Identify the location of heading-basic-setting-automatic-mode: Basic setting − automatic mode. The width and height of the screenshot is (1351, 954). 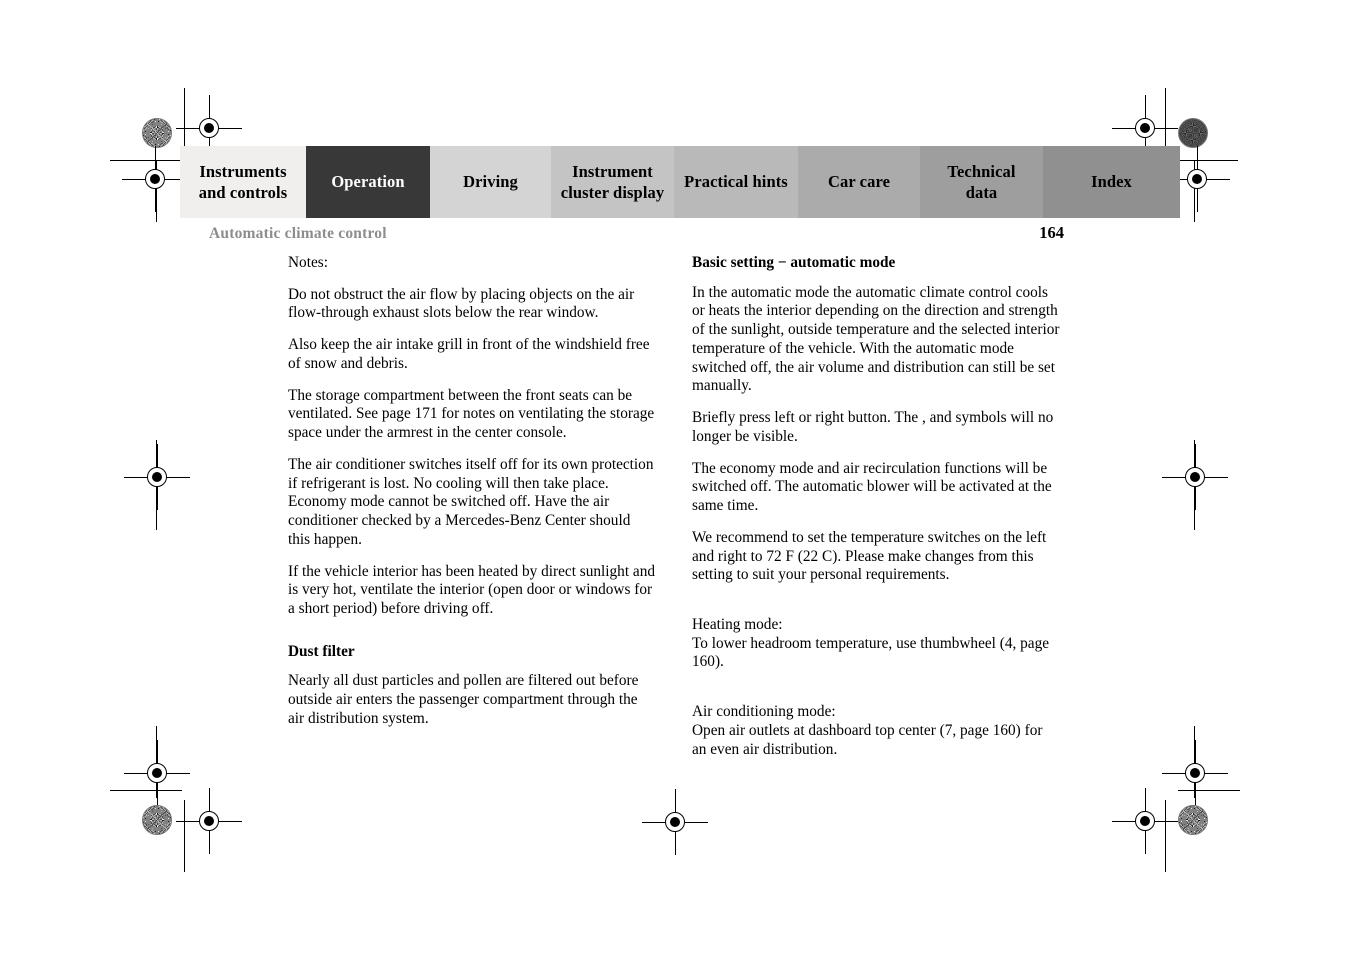
(794, 262).